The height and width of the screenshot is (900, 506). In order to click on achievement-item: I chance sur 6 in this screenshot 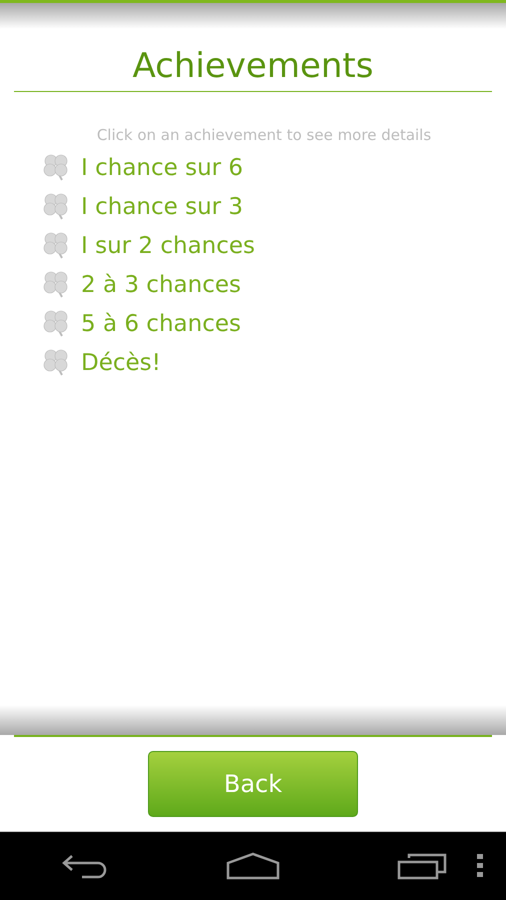, I will do `click(162, 167)`.